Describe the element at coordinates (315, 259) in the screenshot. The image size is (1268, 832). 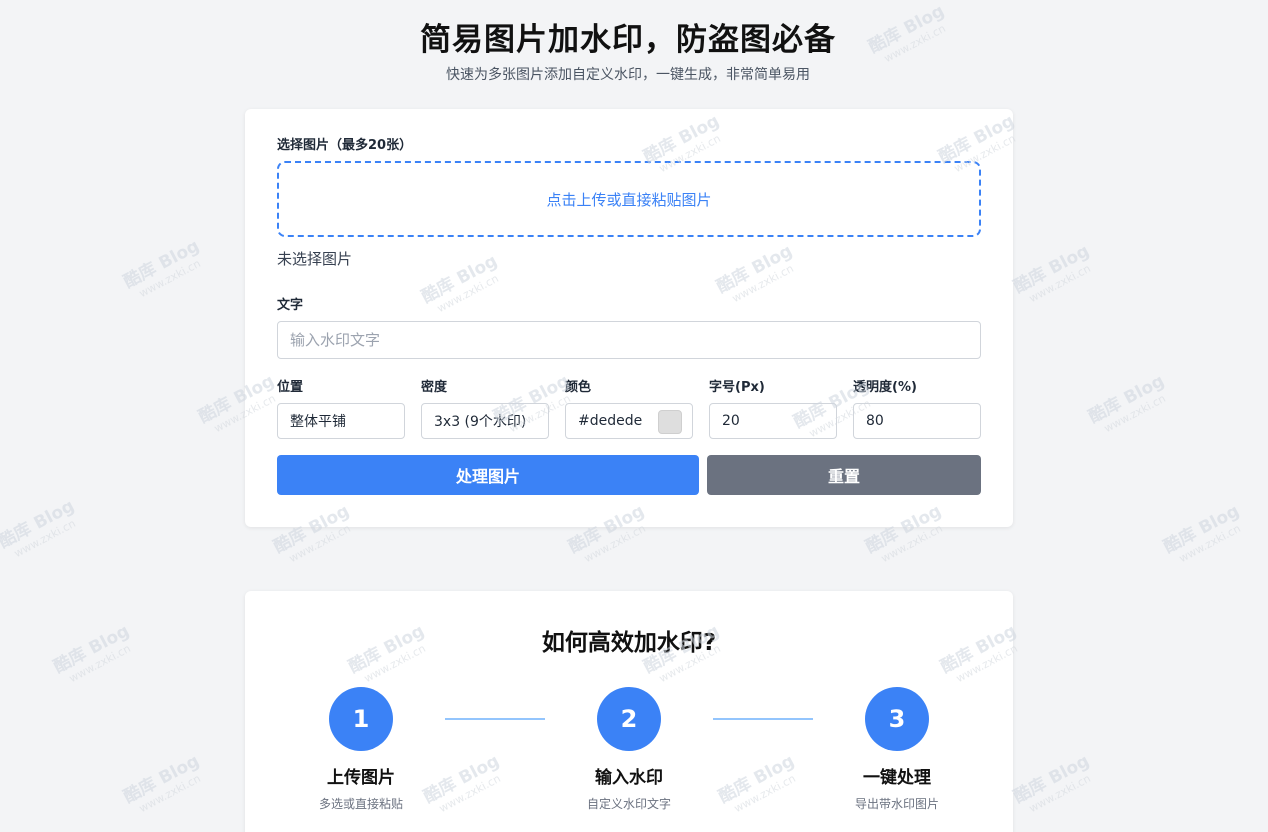
I see `no-file-status: 未选择图片` at that location.